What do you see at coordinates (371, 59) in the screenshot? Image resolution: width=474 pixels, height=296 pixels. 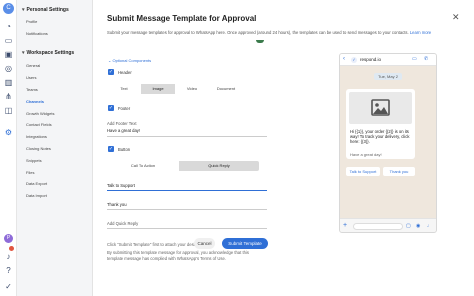 I see `contact-name: respond.io` at bounding box center [371, 59].